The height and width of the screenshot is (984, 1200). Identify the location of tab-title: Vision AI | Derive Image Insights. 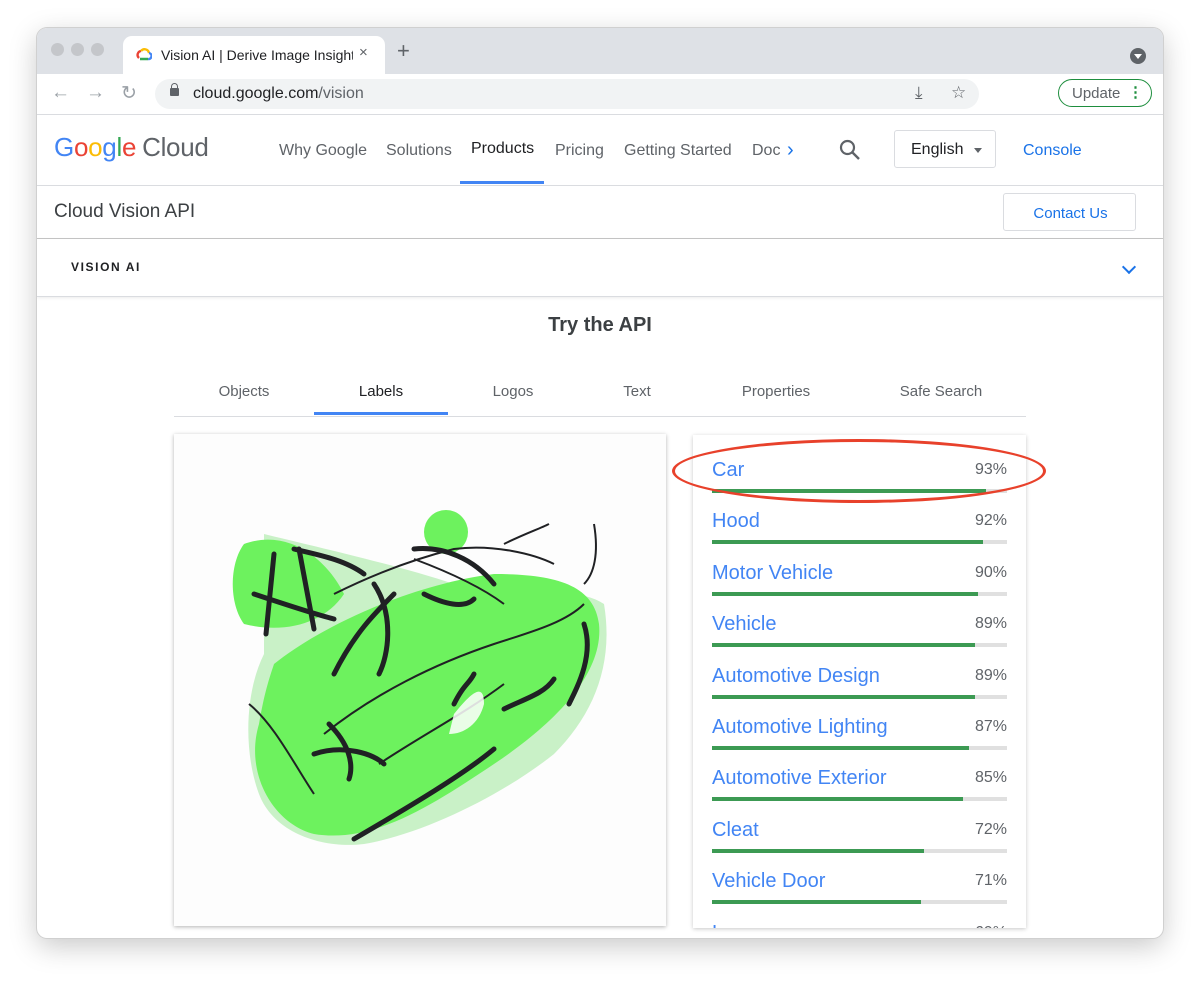
(257, 55).